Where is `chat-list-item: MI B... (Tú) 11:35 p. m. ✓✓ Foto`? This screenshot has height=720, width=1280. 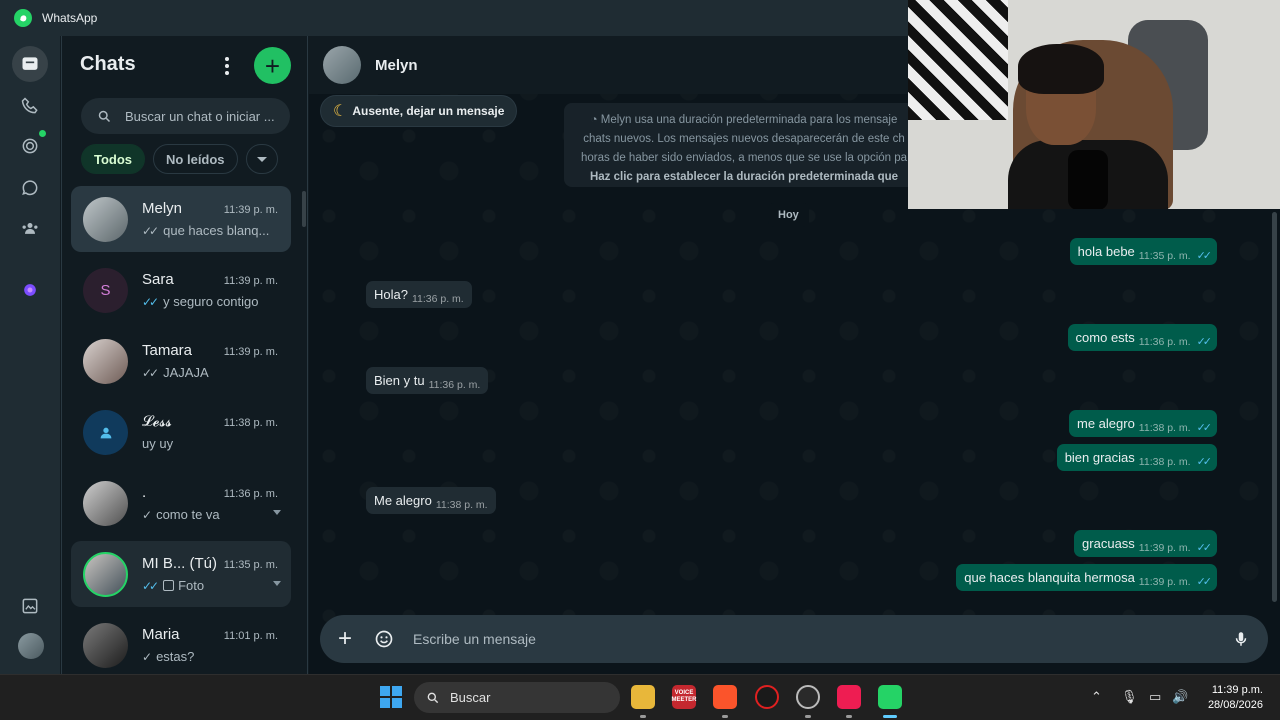
chat-list-item: MI B... (Tú) 11:35 p. m. ✓✓ Foto is located at coordinates (181, 574).